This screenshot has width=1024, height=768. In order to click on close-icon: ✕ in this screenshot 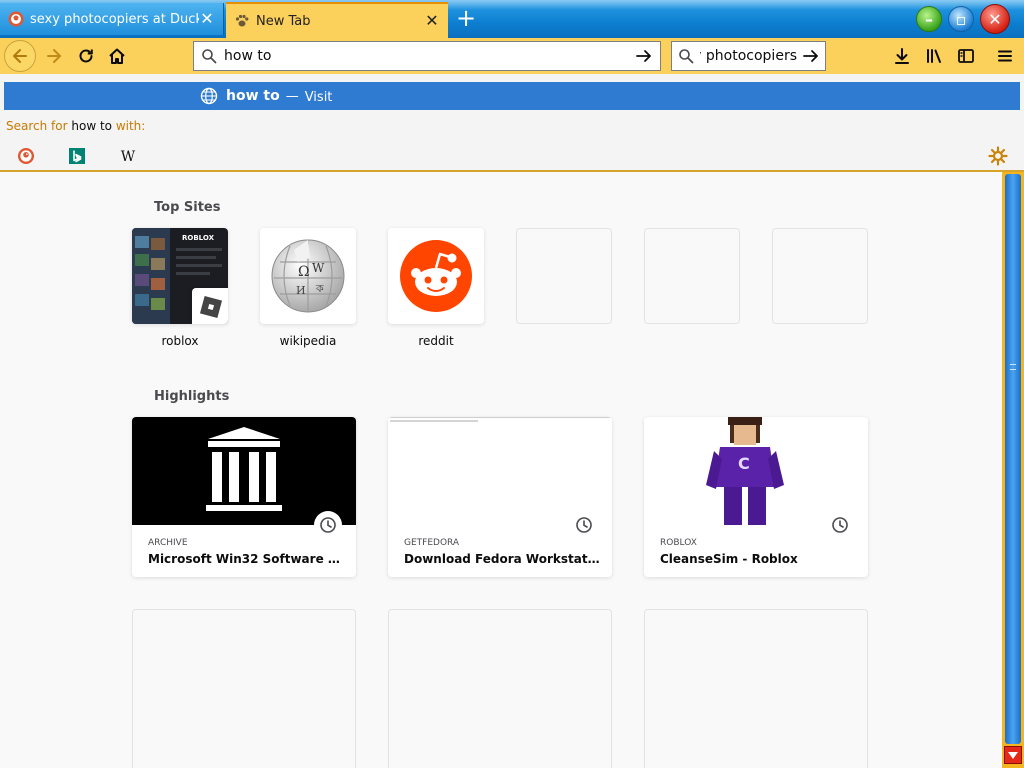, I will do `click(995, 19)`.